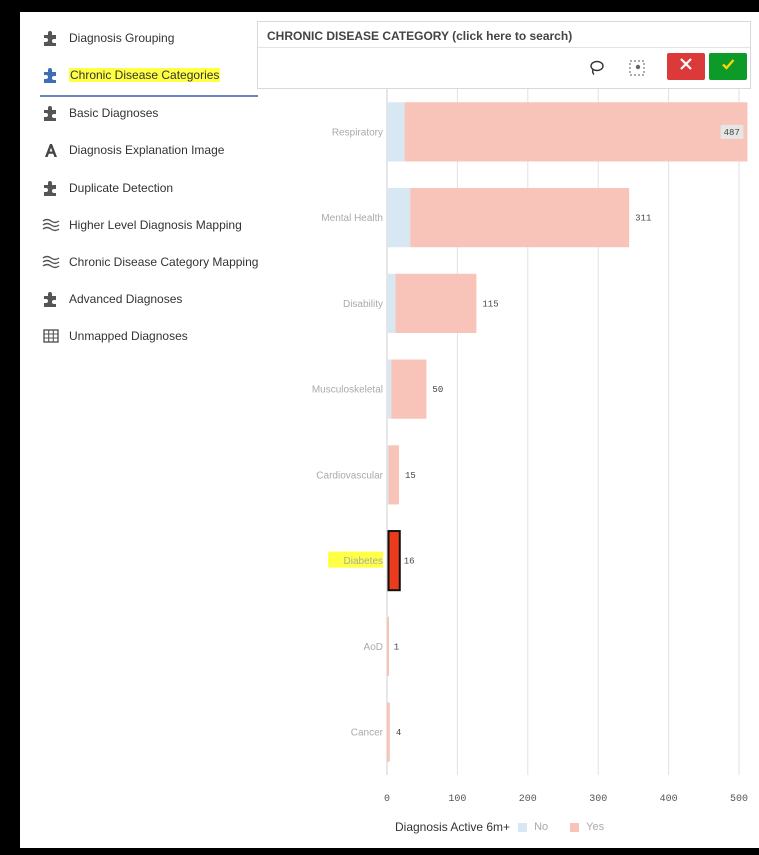 The image size is (759, 855). Describe the element at coordinates (51, 150) in the screenshot. I see `text-a-icon` at that location.